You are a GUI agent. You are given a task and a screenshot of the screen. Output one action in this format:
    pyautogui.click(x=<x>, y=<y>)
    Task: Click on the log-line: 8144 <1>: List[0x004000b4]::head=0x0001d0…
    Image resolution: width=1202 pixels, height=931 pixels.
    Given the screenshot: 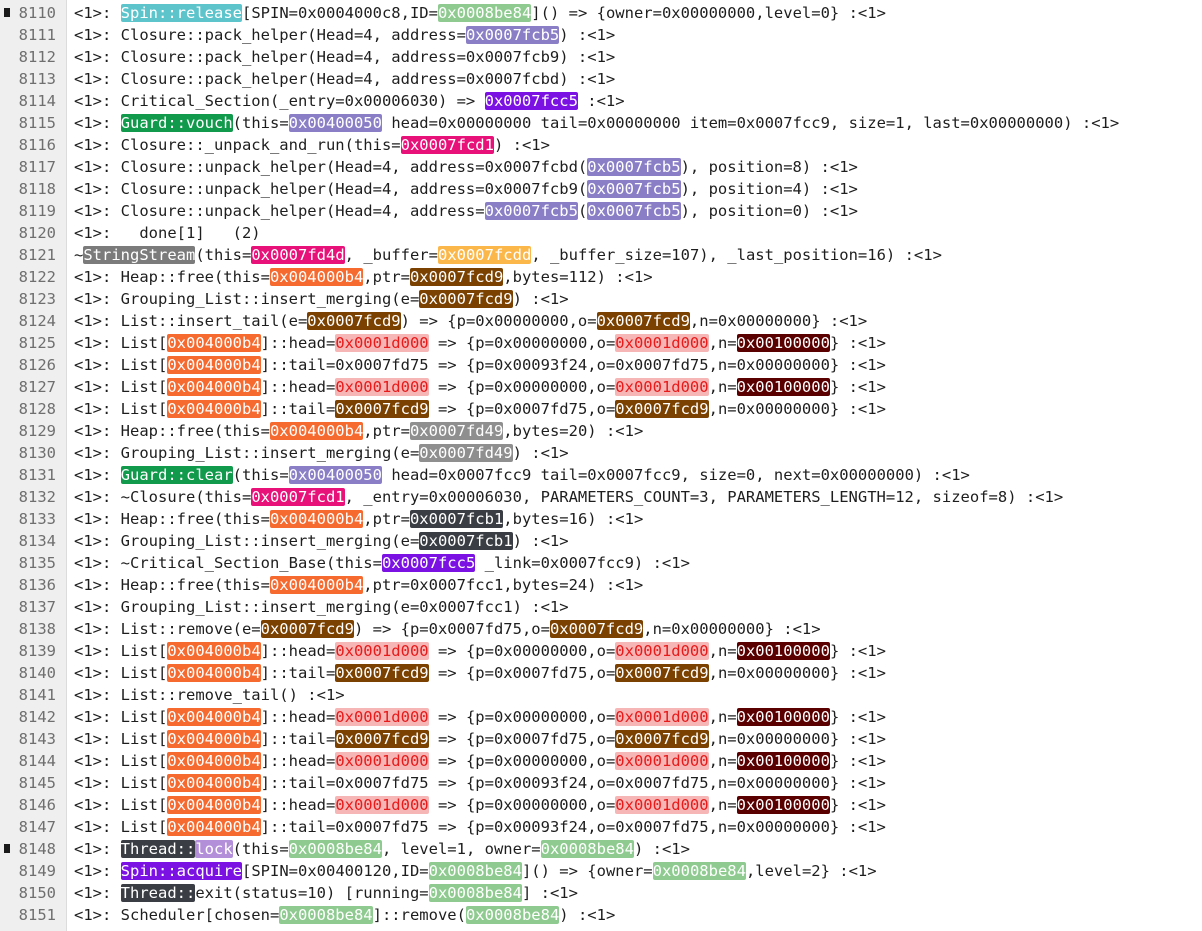 What is the action you would take?
    pyautogui.click(x=601, y=761)
    